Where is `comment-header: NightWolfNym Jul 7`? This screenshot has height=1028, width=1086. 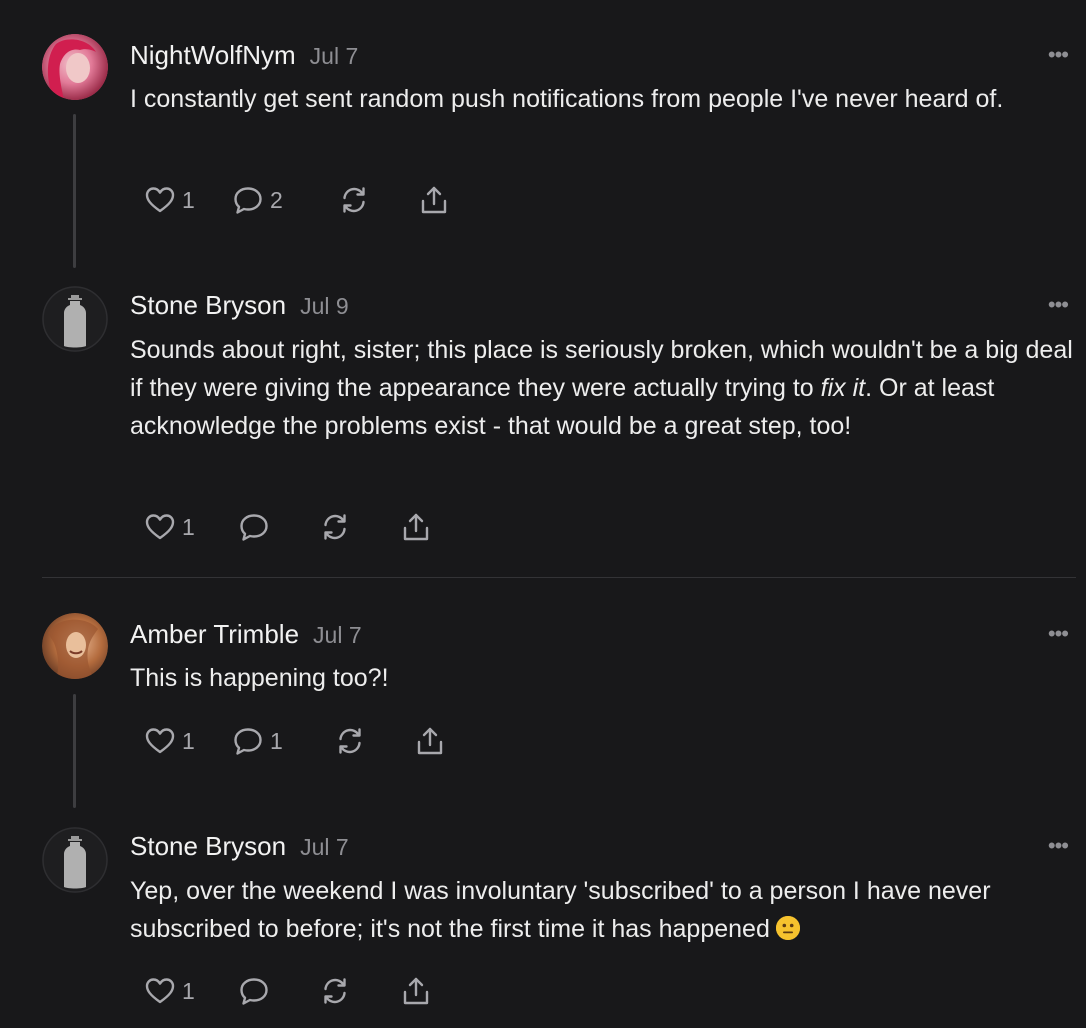
comment-header: NightWolfNym Jul 7 is located at coordinates (244, 55).